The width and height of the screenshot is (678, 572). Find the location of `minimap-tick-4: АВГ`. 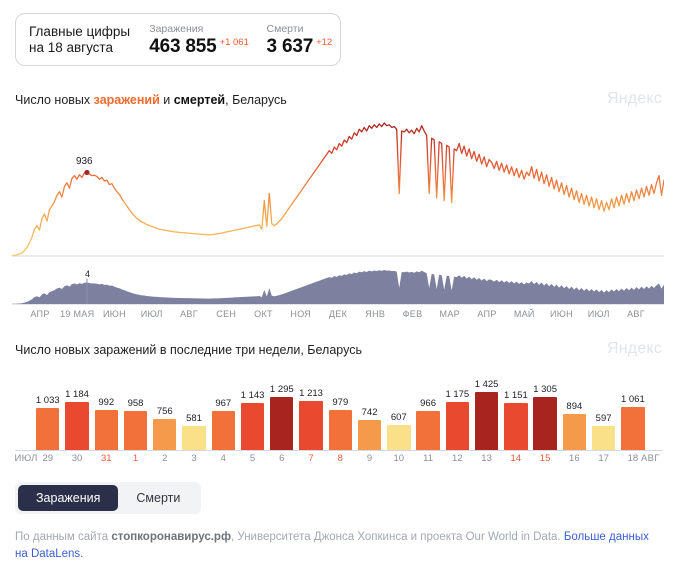

minimap-tick-4: АВГ is located at coordinates (189, 314).